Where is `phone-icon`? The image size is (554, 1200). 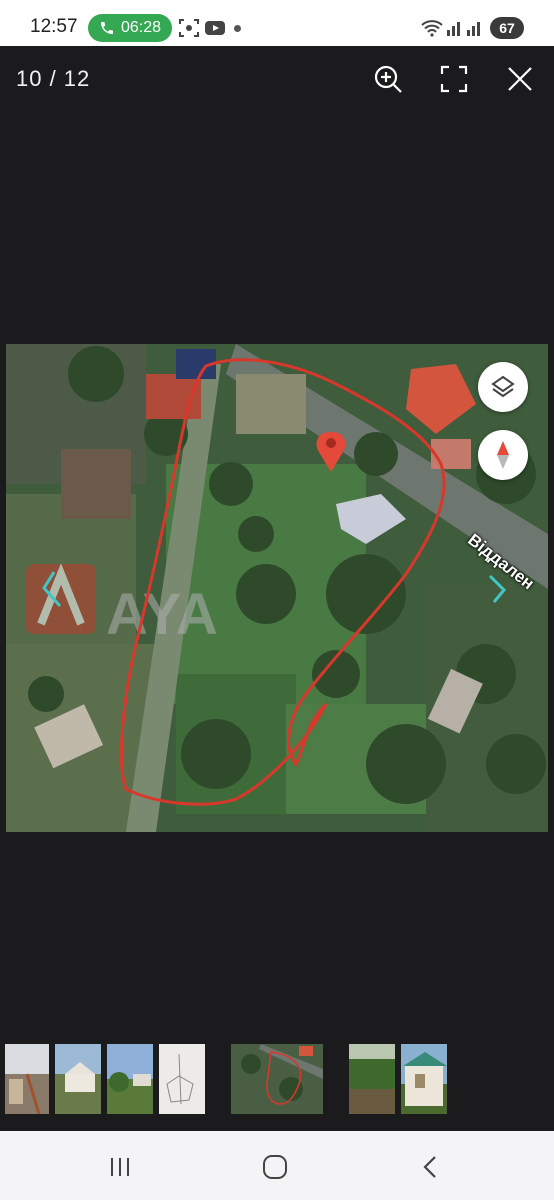
phone-icon is located at coordinates (106, 28).